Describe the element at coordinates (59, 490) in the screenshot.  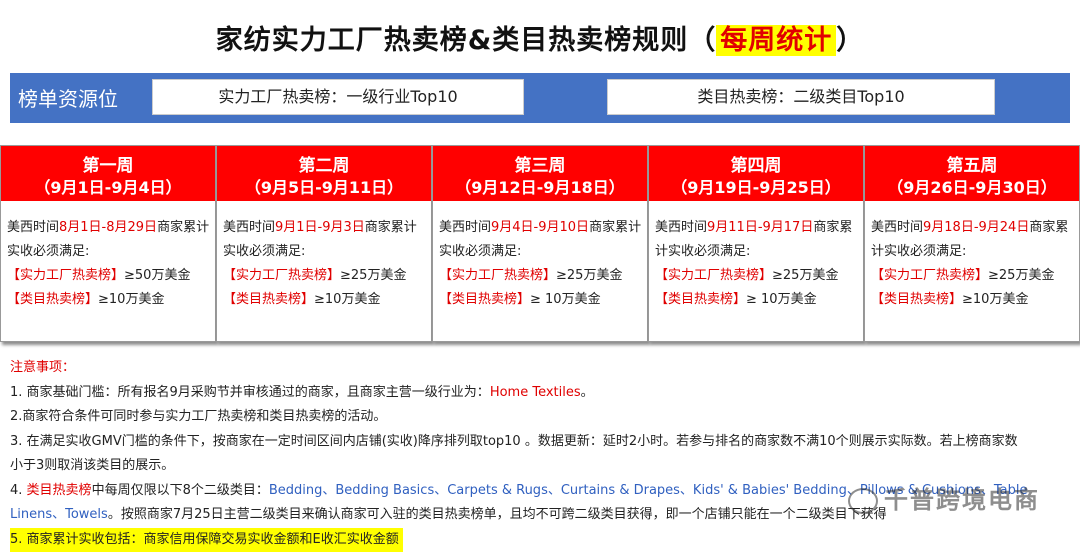
I see `note-4-red: 类目热卖榜` at that location.